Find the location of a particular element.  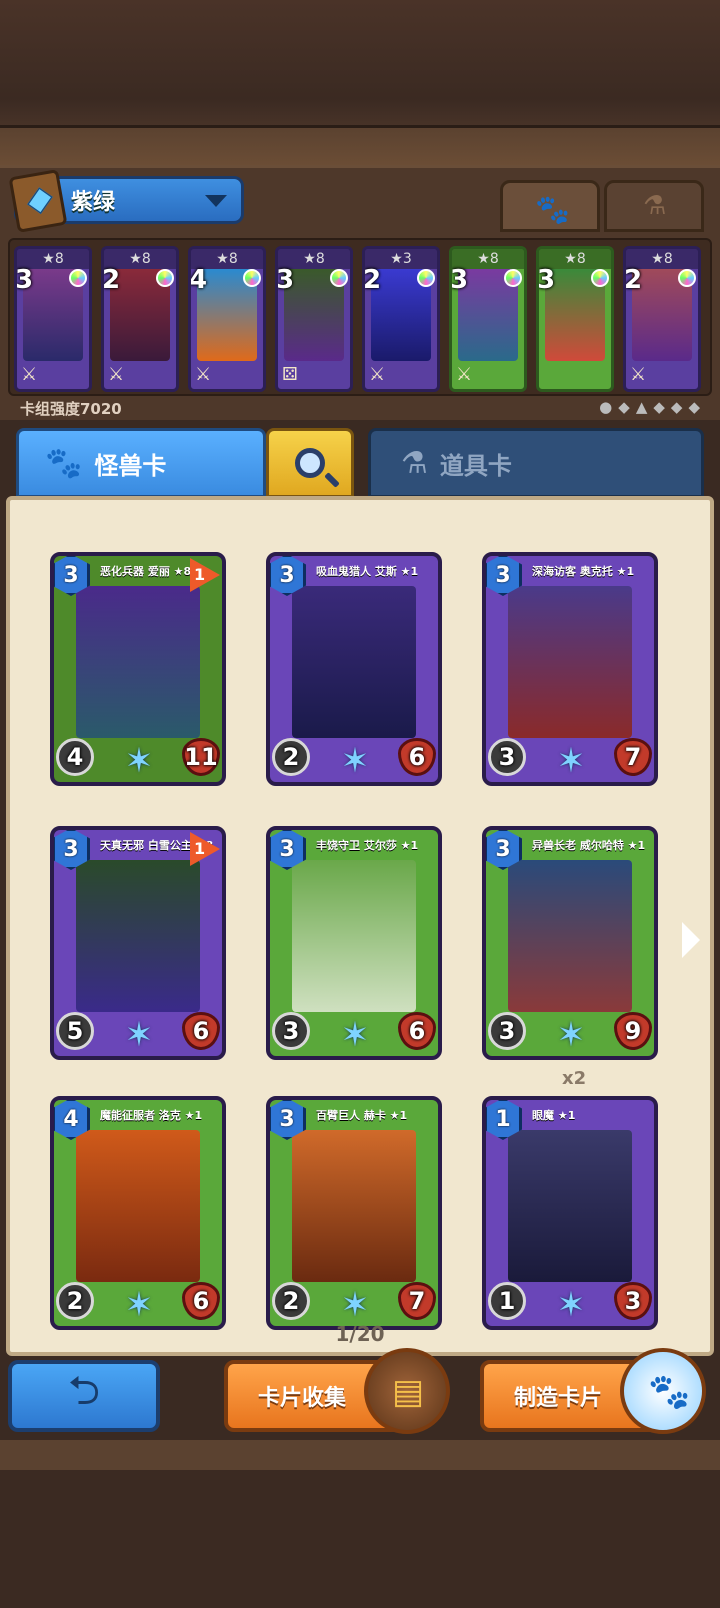

monster-card: 深海访客 奥克托 ★1 3 3 ✶ 7 is located at coordinates (570, 669).